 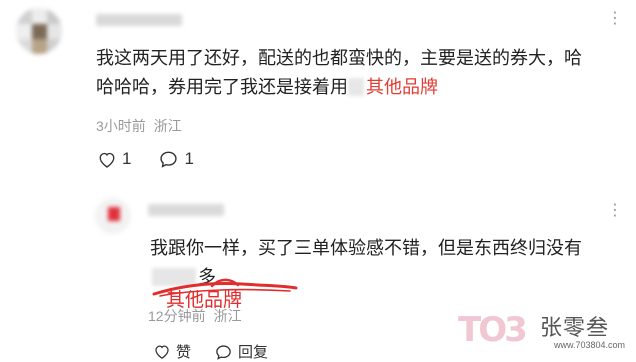 I want to click on watermark-name: 张零叁, so click(x=575, y=327).